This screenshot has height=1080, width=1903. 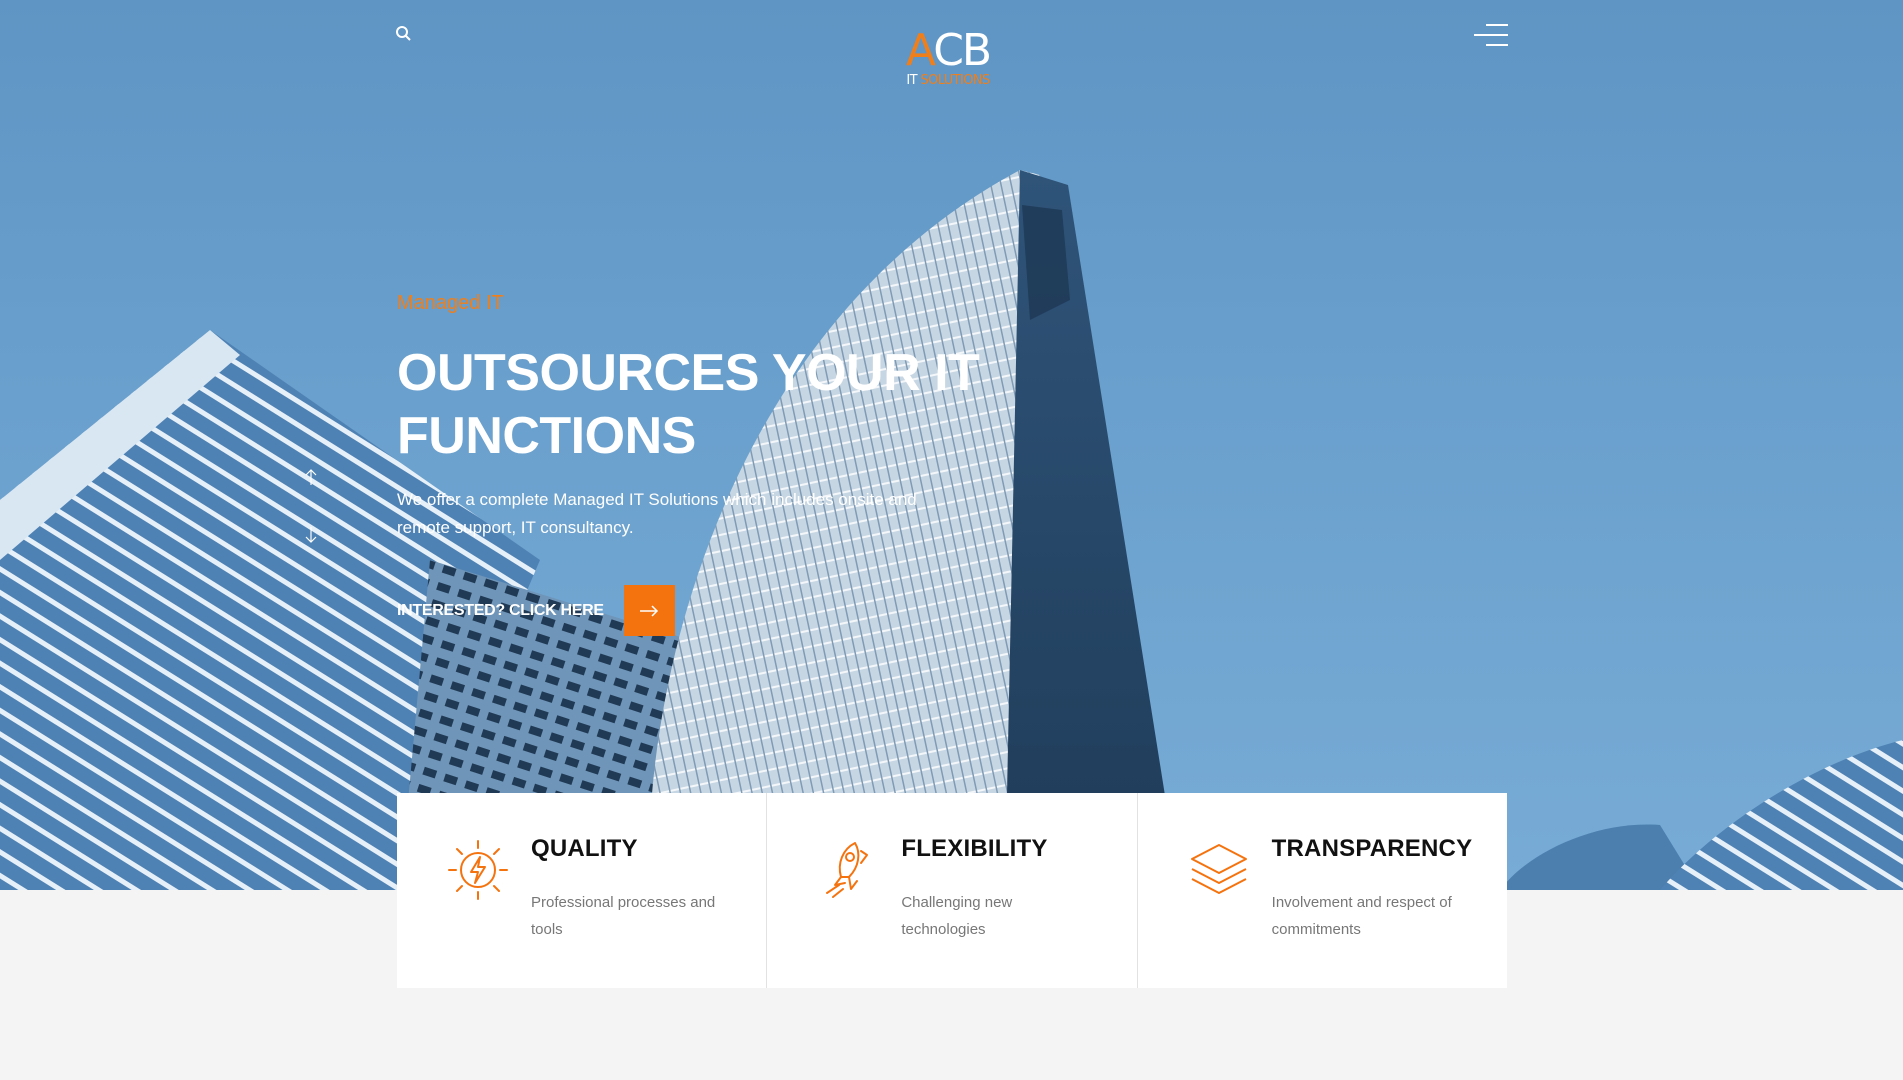 What do you see at coordinates (500, 611) in the screenshot?
I see `cta-label: INTERESTED? CLICK HERE` at bounding box center [500, 611].